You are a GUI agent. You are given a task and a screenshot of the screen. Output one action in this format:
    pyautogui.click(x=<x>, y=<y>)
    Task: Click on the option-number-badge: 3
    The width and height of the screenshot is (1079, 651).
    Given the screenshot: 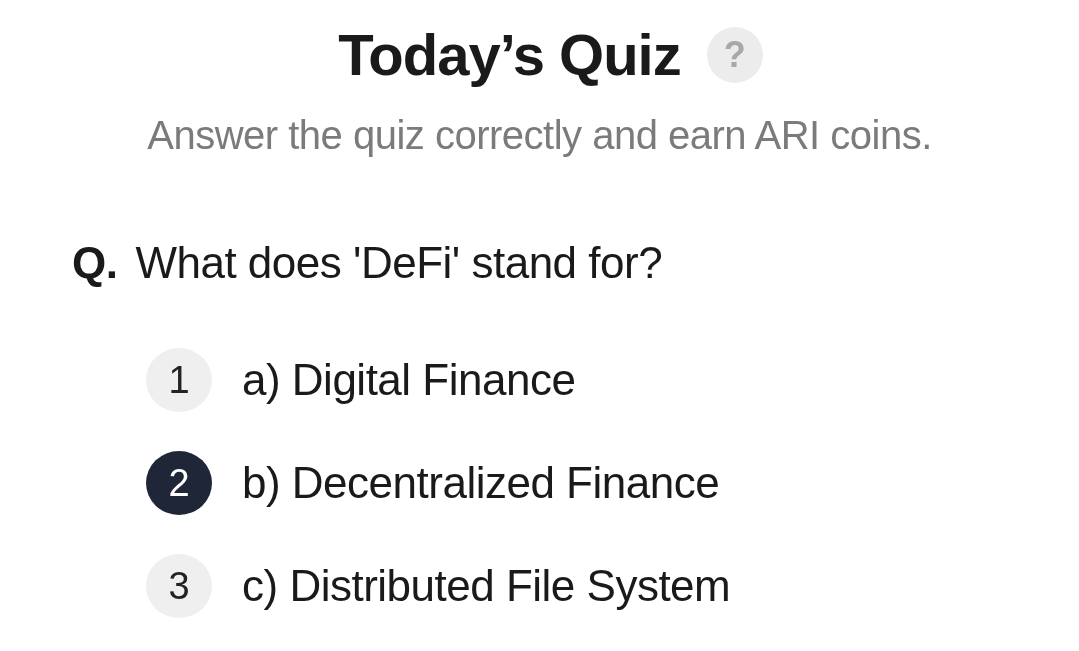 What is the action you would take?
    pyautogui.click(x=179, y=586)
    